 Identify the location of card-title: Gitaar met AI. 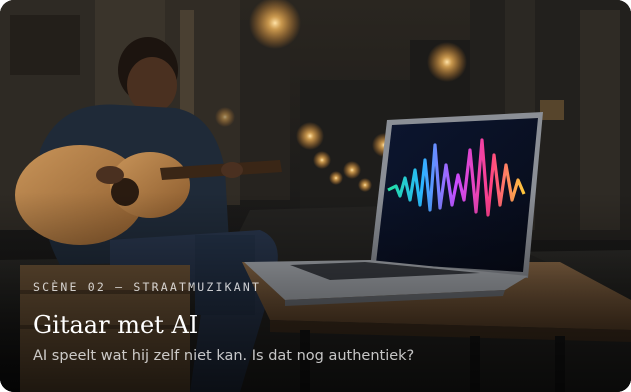
(116, 325).